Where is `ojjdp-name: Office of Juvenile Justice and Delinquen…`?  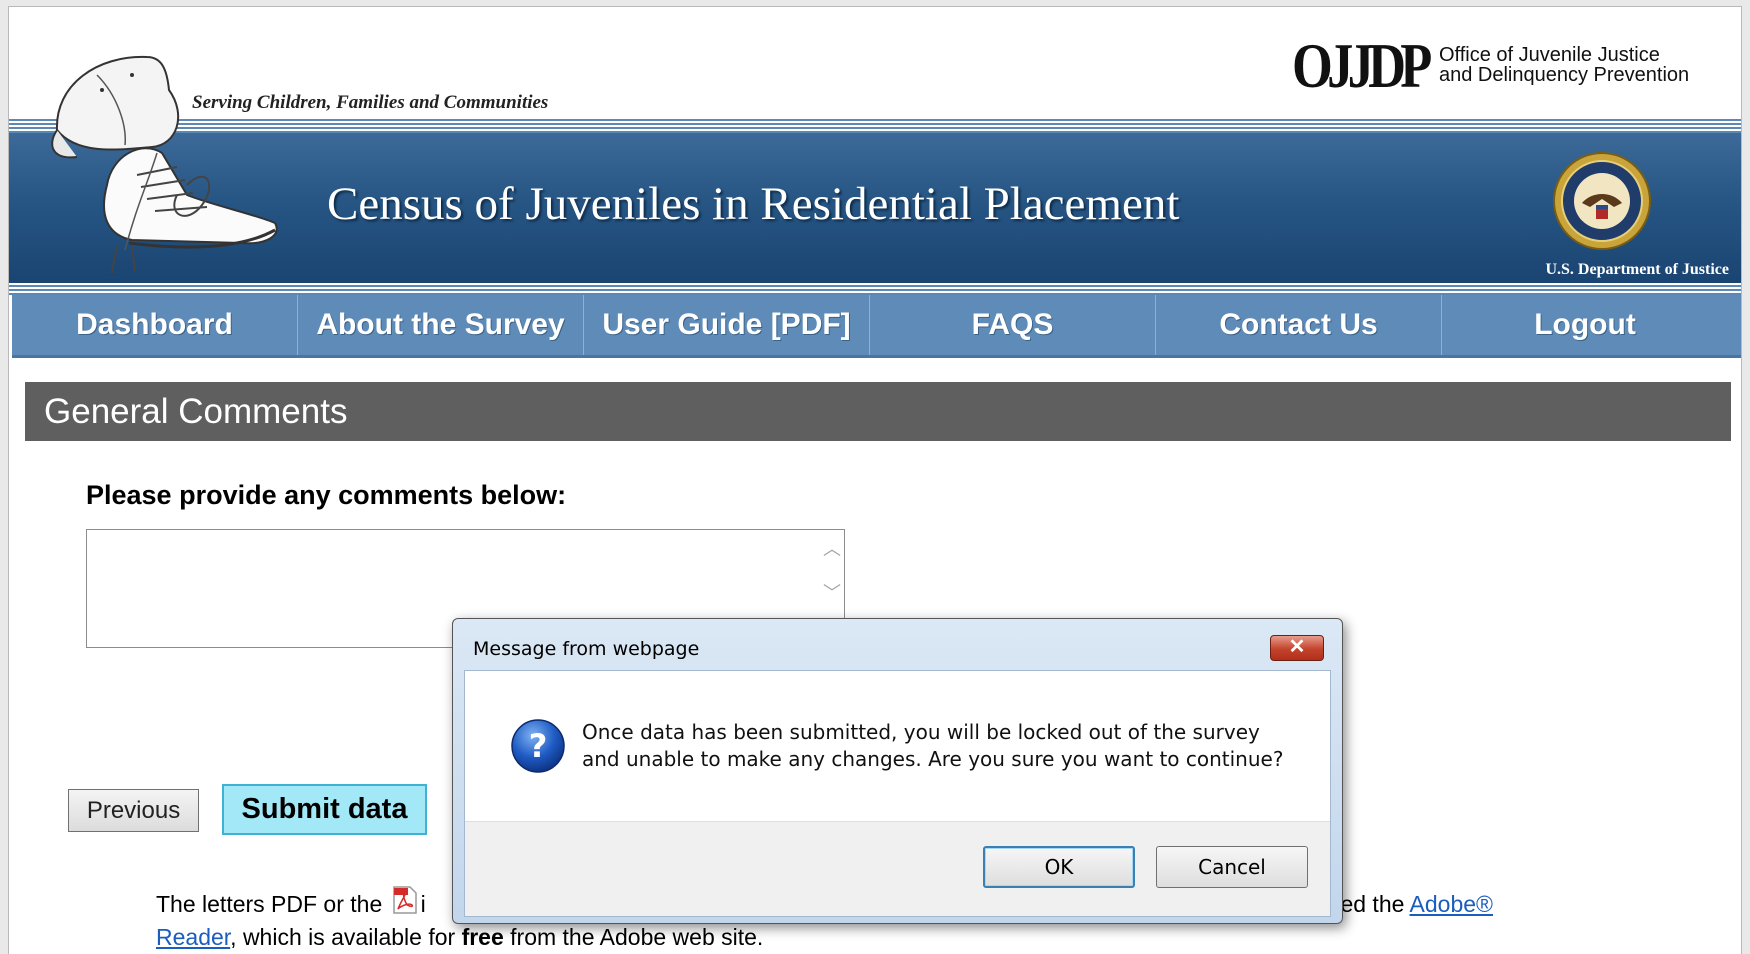 ojjdp-name: Office of Juvenile Justice and Delinquen… is located at coordinates (1589, 65).